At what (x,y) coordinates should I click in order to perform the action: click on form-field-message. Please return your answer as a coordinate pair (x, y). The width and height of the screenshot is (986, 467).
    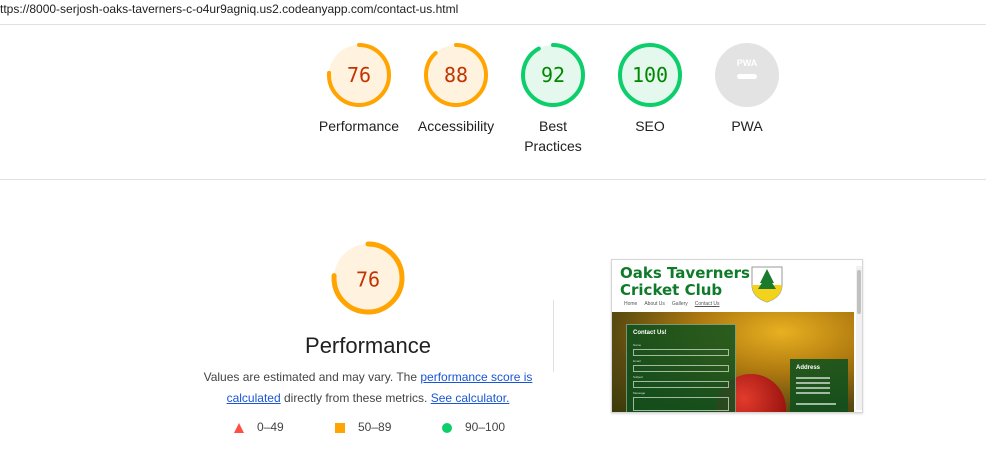
    Looking at the image, I should click on (681, 404).